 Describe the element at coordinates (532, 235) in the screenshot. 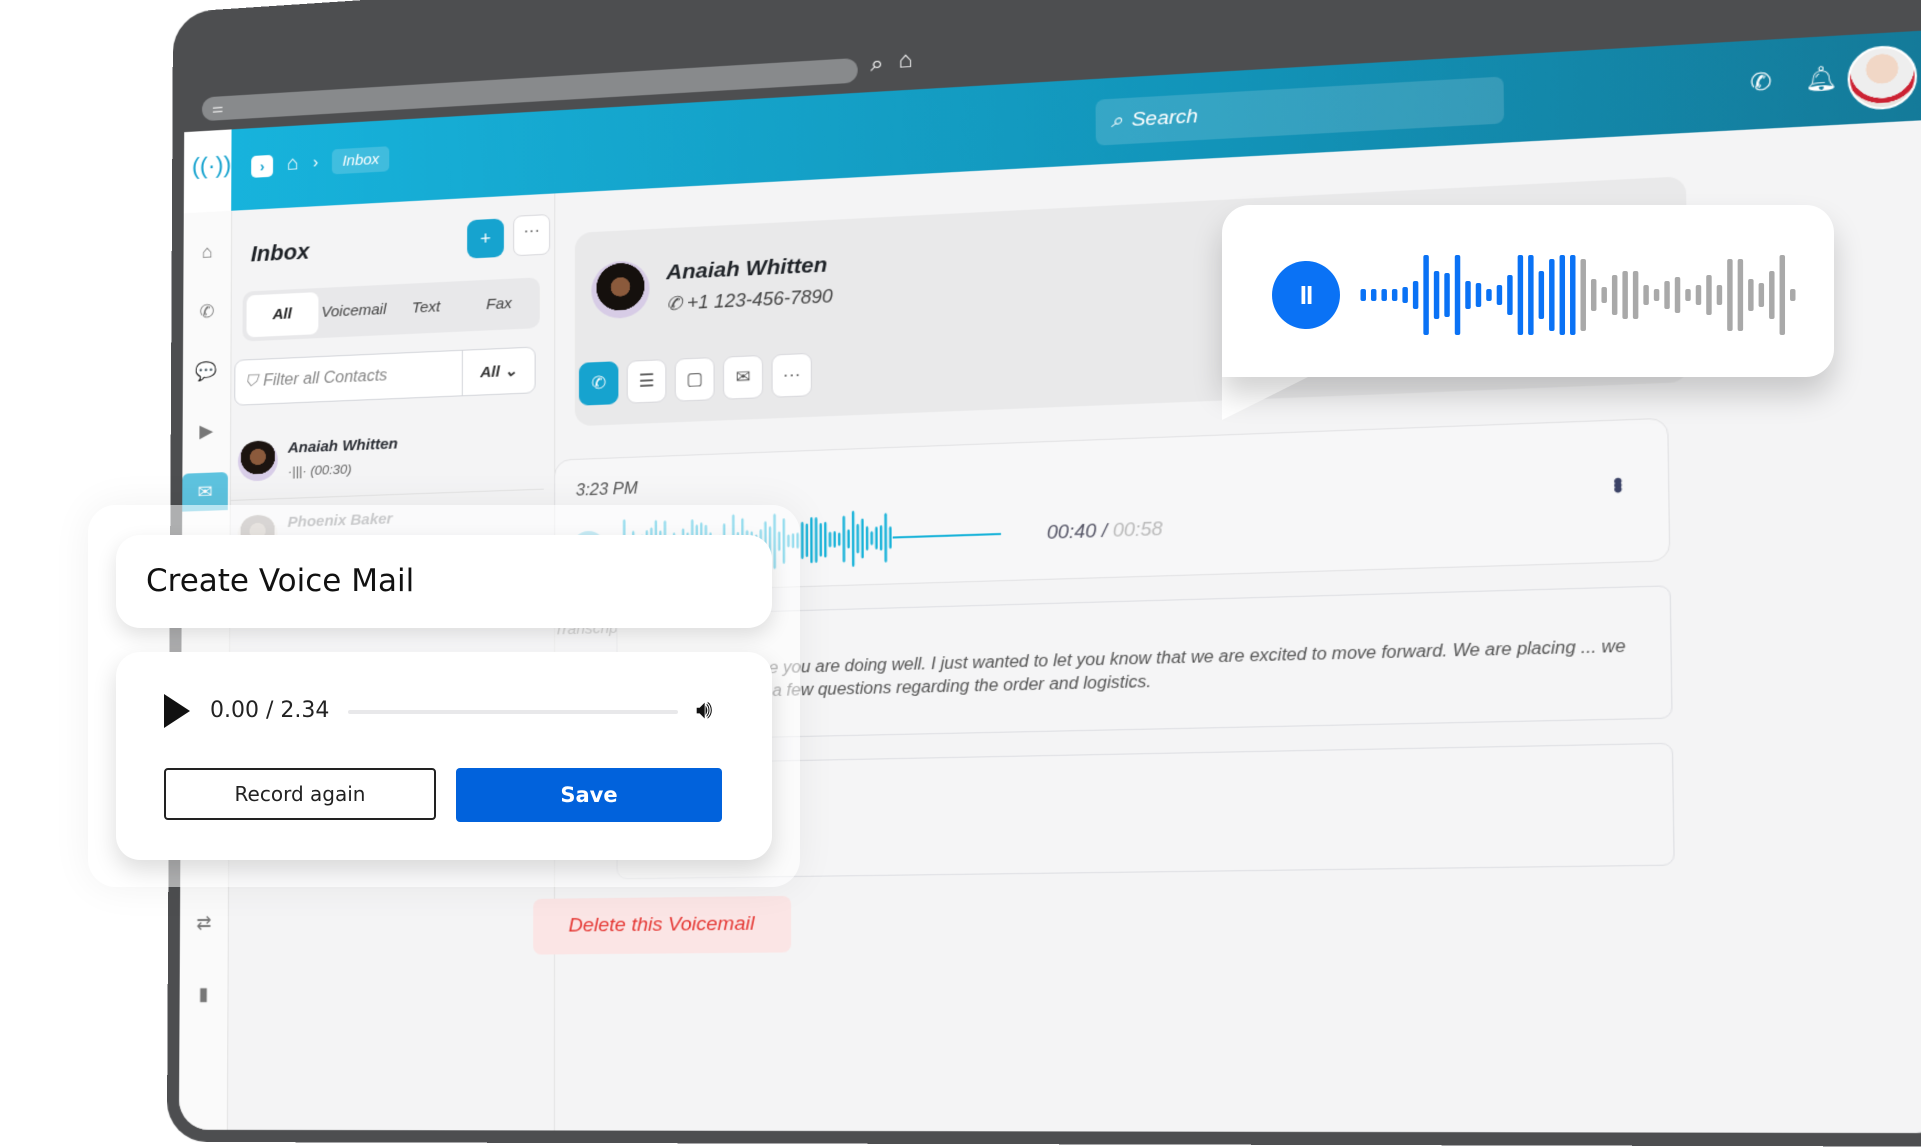

I see `more-button: ···` at that location.